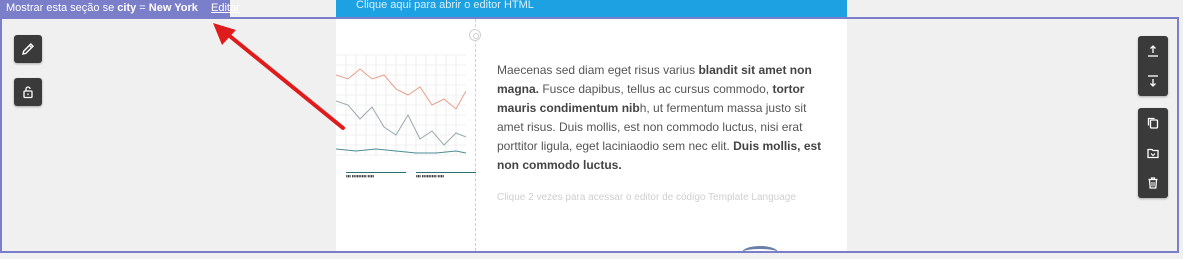  What do you see at coordinates (401, 151) in the screenshot?
I see `chart-series-teal` at bounding box center [401, 151].